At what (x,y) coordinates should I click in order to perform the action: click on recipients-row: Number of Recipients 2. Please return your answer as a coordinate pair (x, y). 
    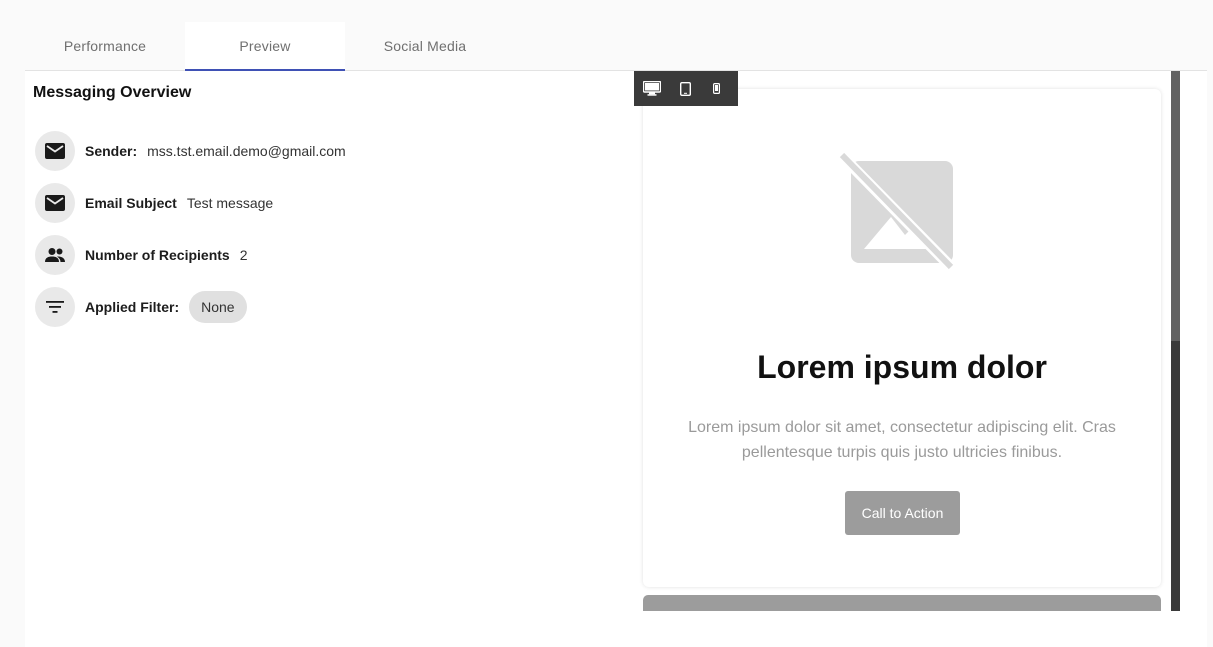
    Looking at the image, I should click on (141, 255).